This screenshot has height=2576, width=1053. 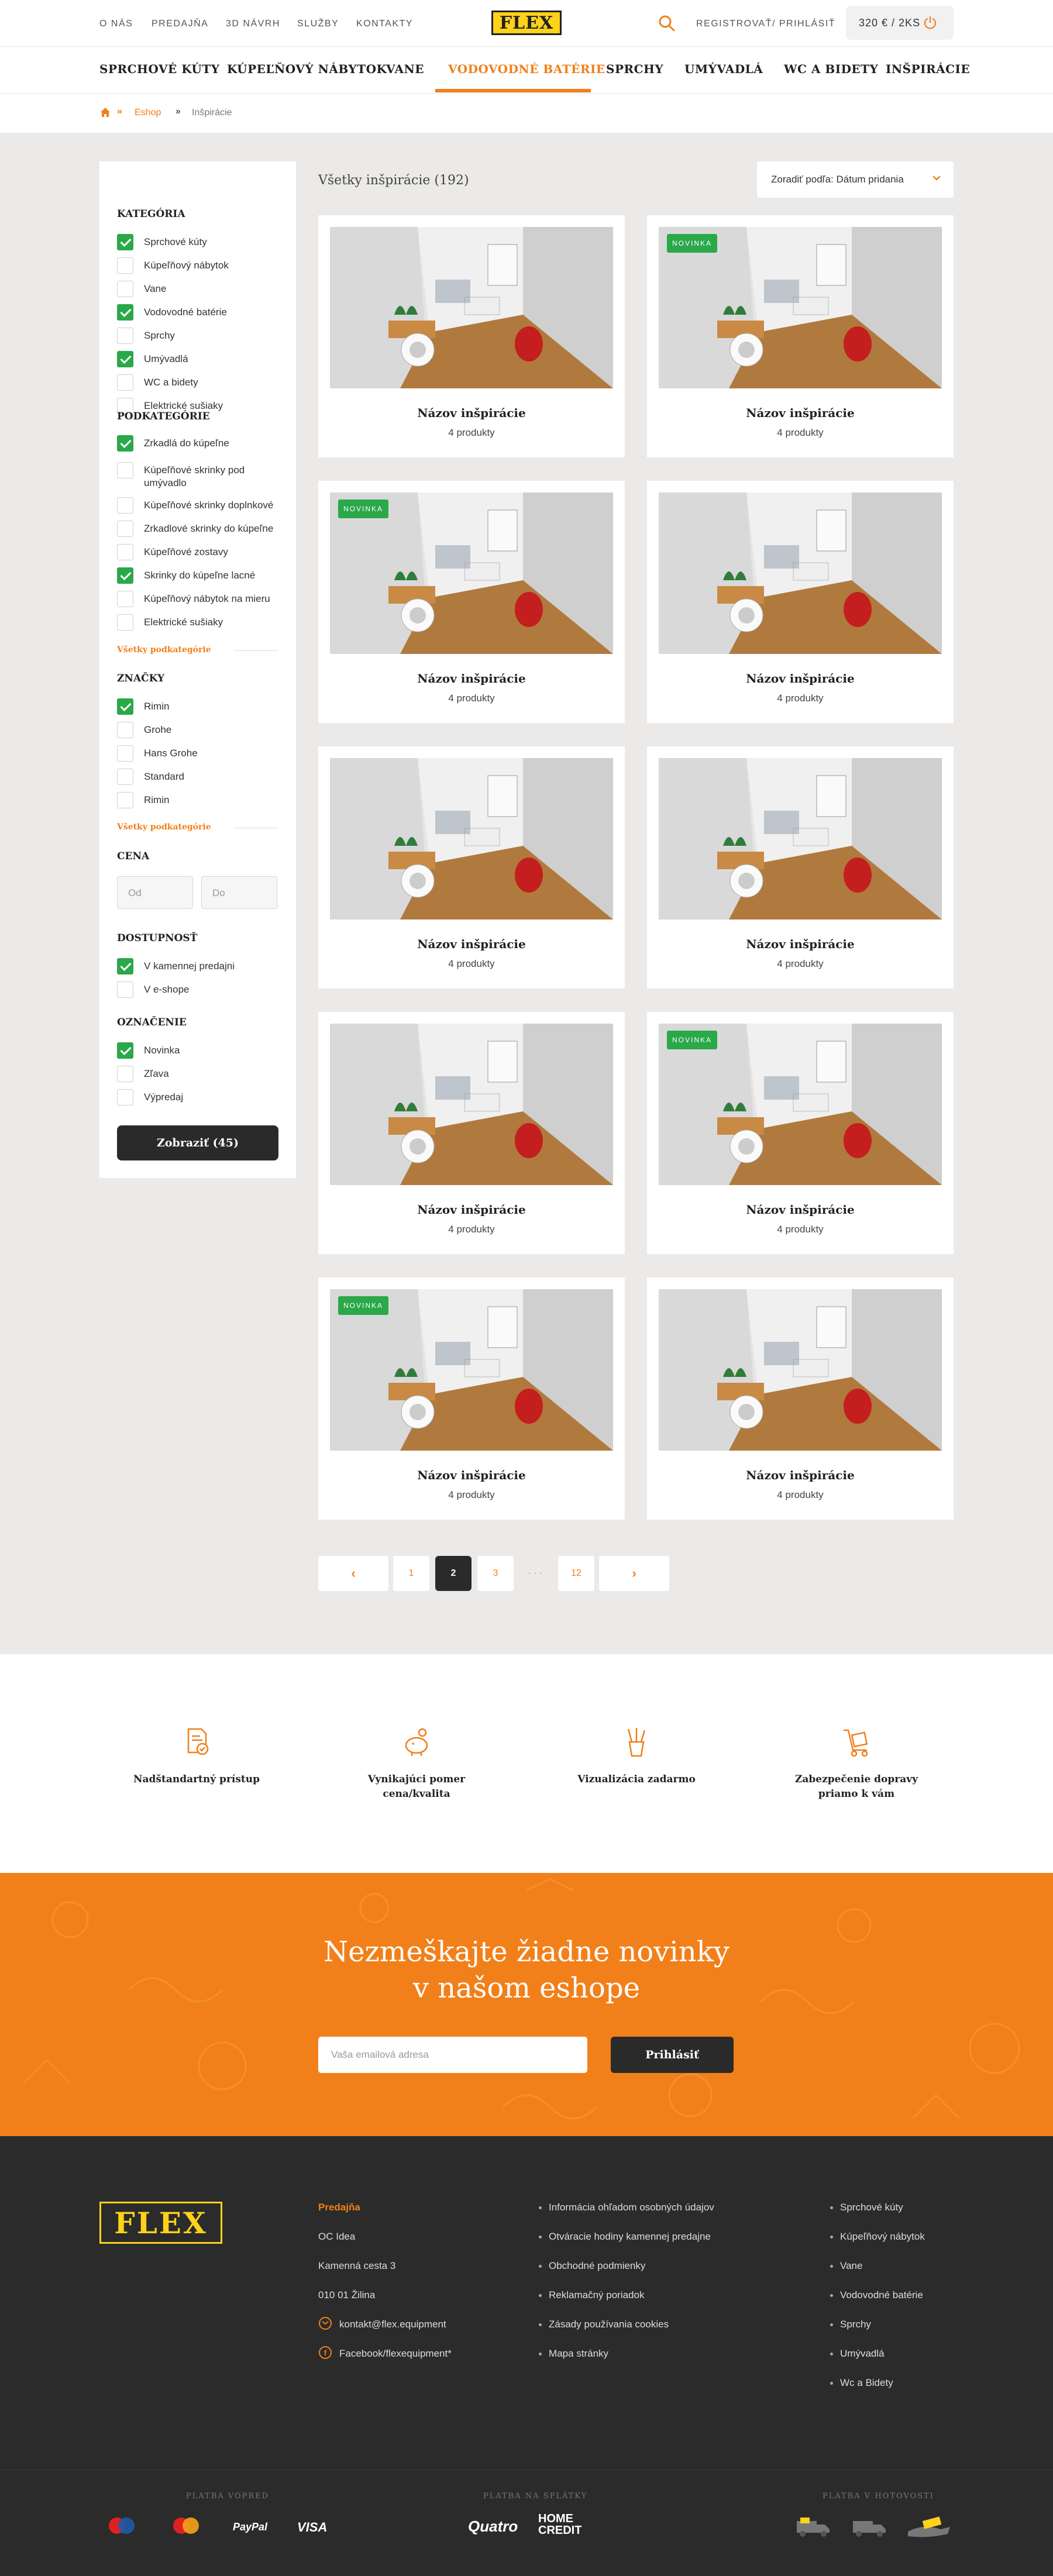 I want to click on footer-logo: FLEX, so click(x=160, y=2223).